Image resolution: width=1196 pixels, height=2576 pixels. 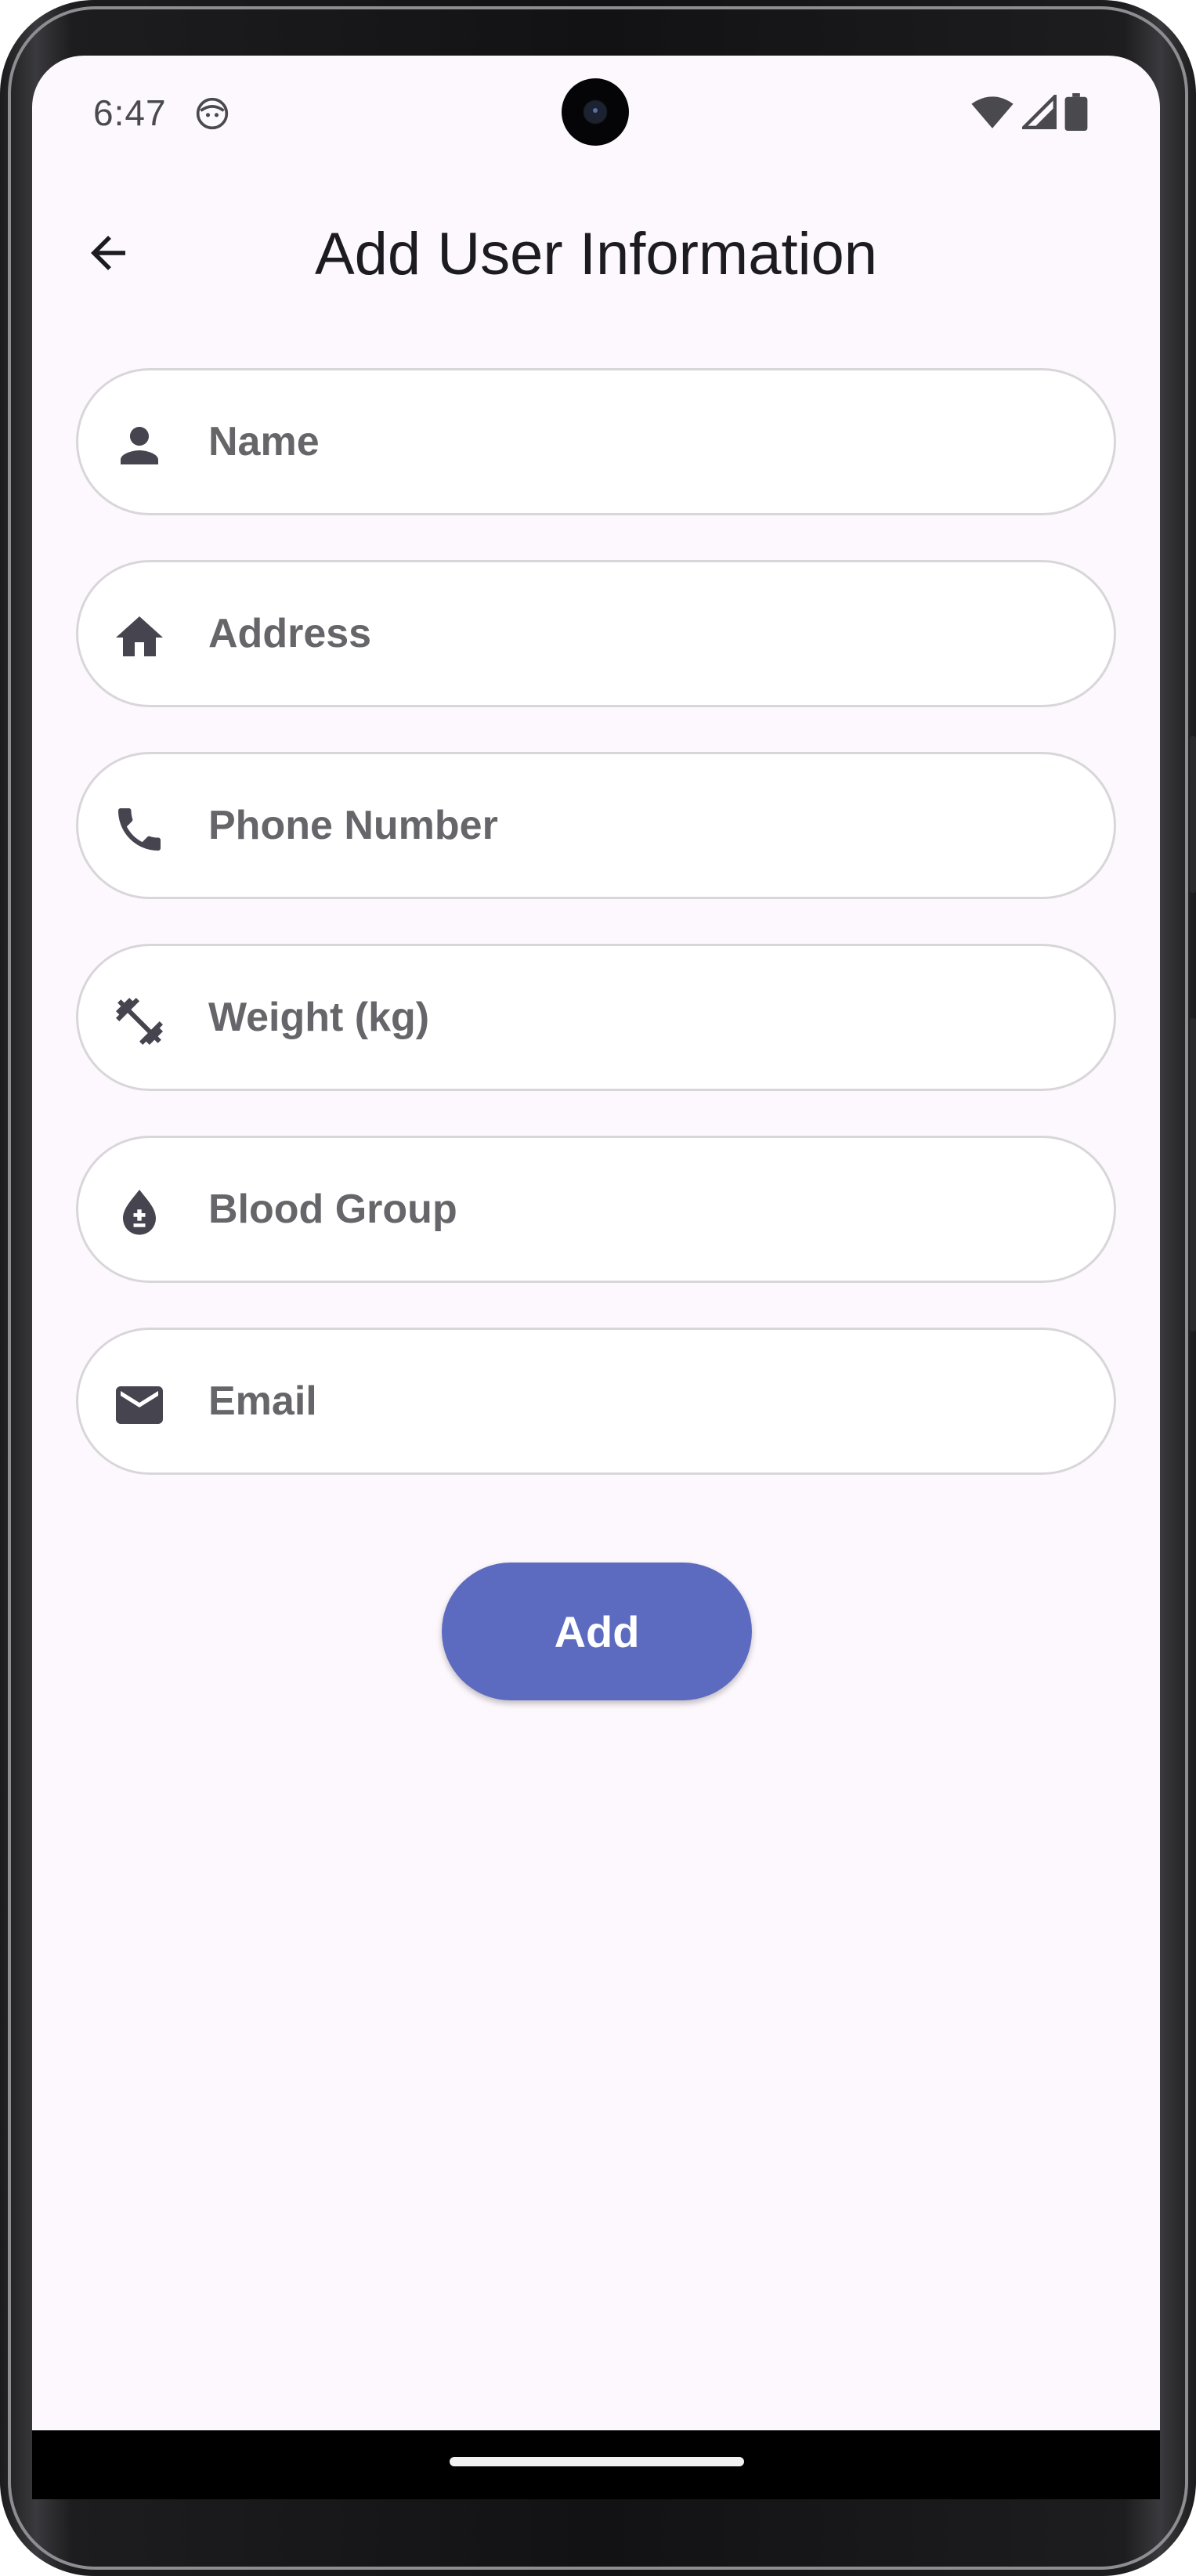 What do you see at coordinates (596, 1209) in the screenshot?
I see `blood-group-field: Blood Group` at bounding box center [596, 1209].